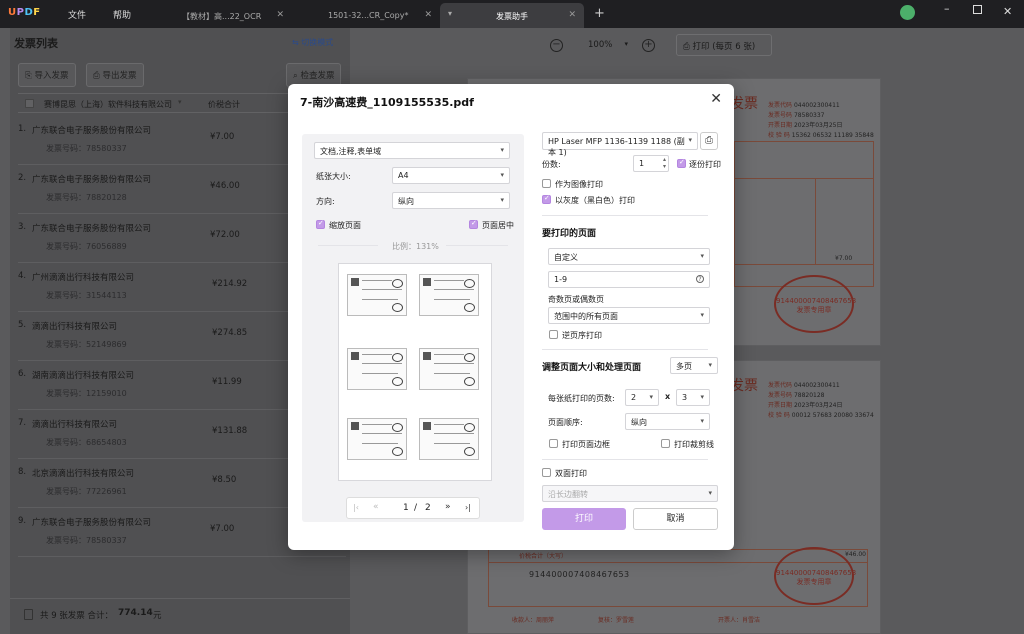 This screenshot has height=634, width=1024. What do you see at coordinates (413, 508) in the screenshot?
I see `preview-pager: |‹ « 1 / 2 » ›|` at bounding box center [413, 508].